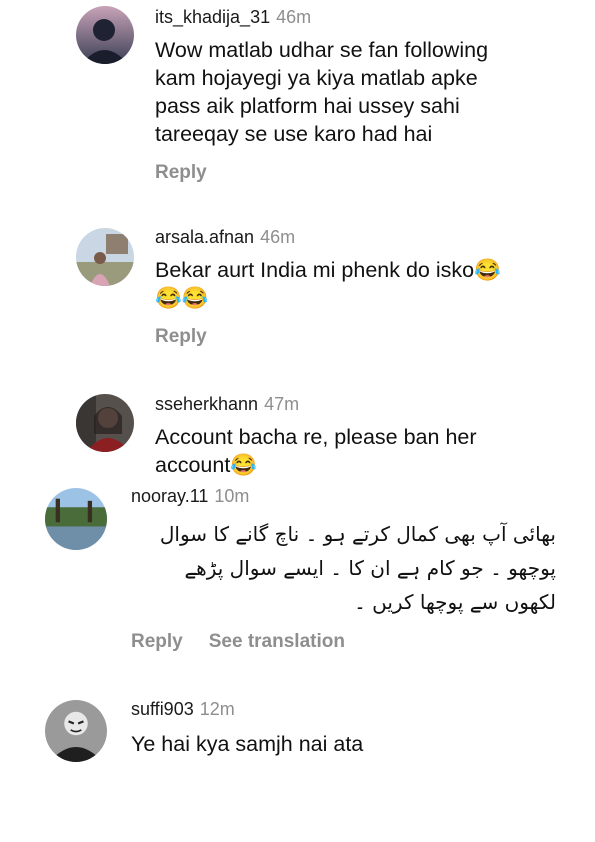  Describe the element at coordinates (206, 404) in the screenshot. I see `comment-username: sseherkhann` at that location.